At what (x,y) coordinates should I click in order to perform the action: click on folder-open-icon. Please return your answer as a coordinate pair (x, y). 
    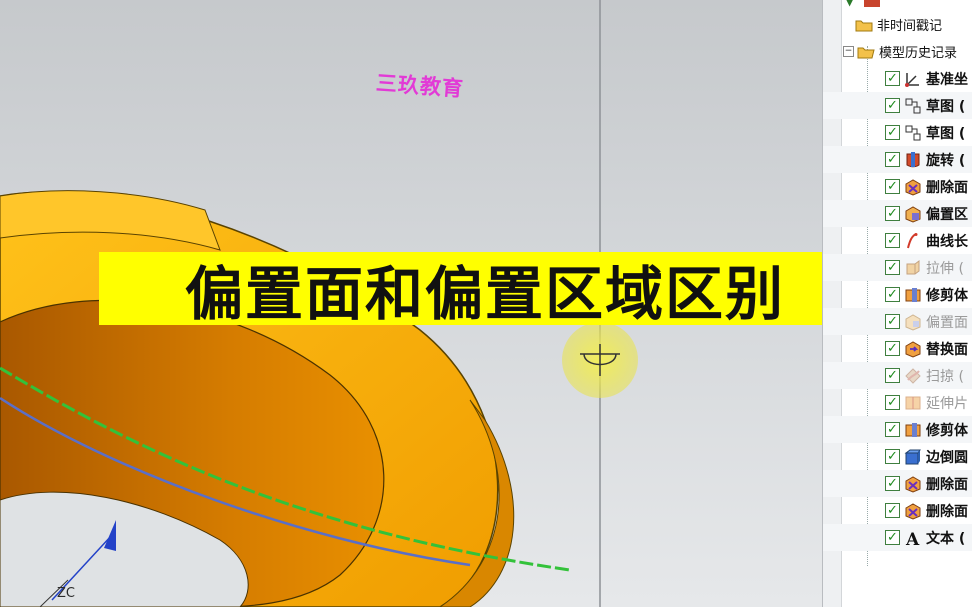
    Looking at the image, I should click on (866, 52).